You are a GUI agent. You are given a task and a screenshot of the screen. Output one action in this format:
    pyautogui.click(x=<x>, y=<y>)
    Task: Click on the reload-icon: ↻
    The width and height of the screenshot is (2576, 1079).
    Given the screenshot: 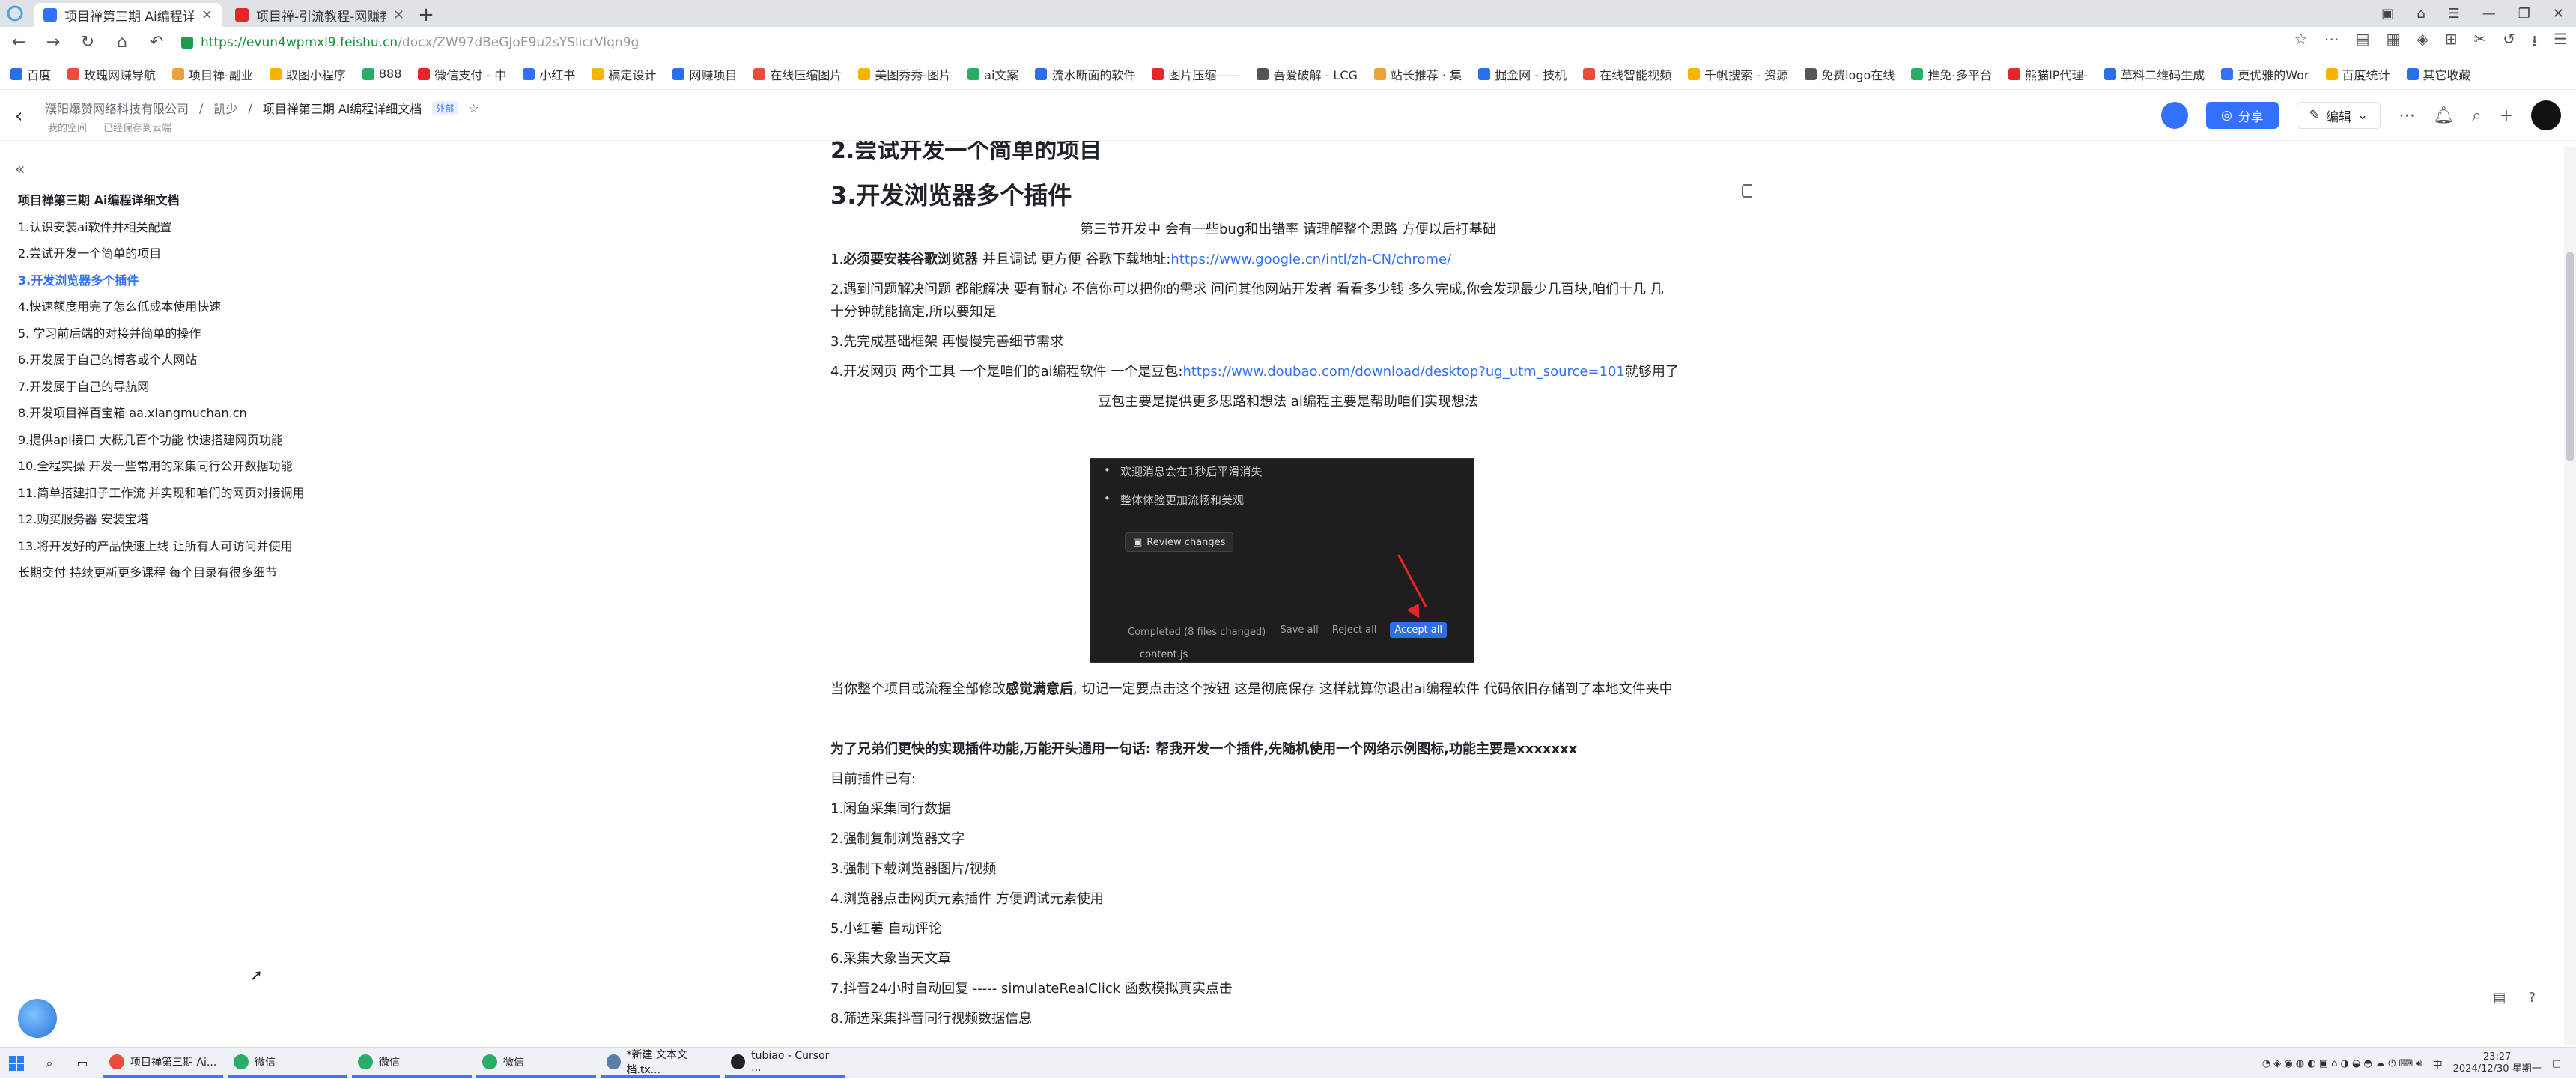 What is the action you would take?
    pyautogui.click(x=87, y=43)
    